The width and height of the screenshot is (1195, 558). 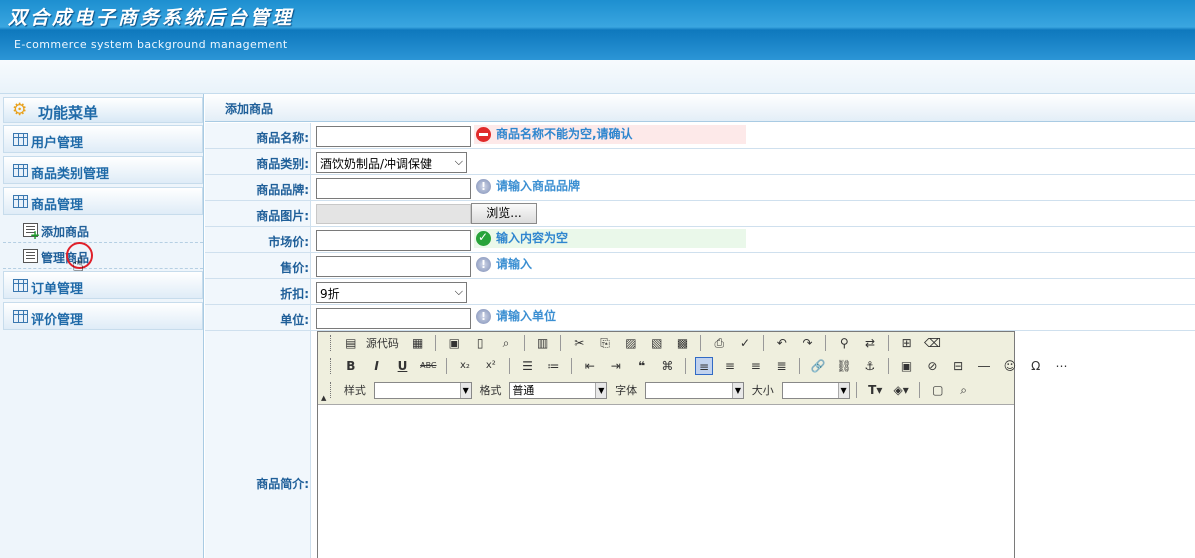 What do you see at coordinates (527, 186) in the screenshot?
I see `brand-hint: 请输入商品品牌` at bounding box center [527, 186].